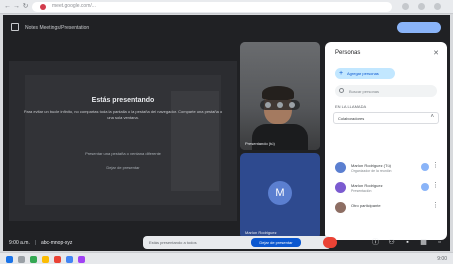 The height and width of the screenshot is (264, 453). Describe the element at coordinates (366, 205) in the screenshot. I see `participant-name: Otro participante` at that location.